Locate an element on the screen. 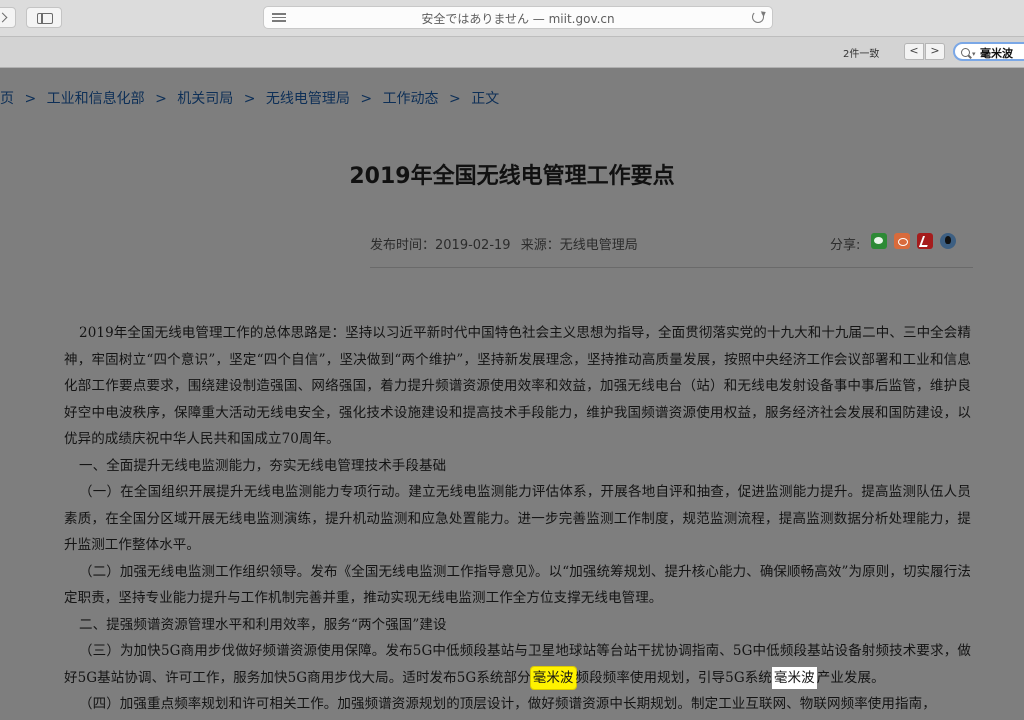 Image resolution: width=1024 pixels, height=720 pixels. chevron-down-icon: ▾ is located at coordinates (974, 54).